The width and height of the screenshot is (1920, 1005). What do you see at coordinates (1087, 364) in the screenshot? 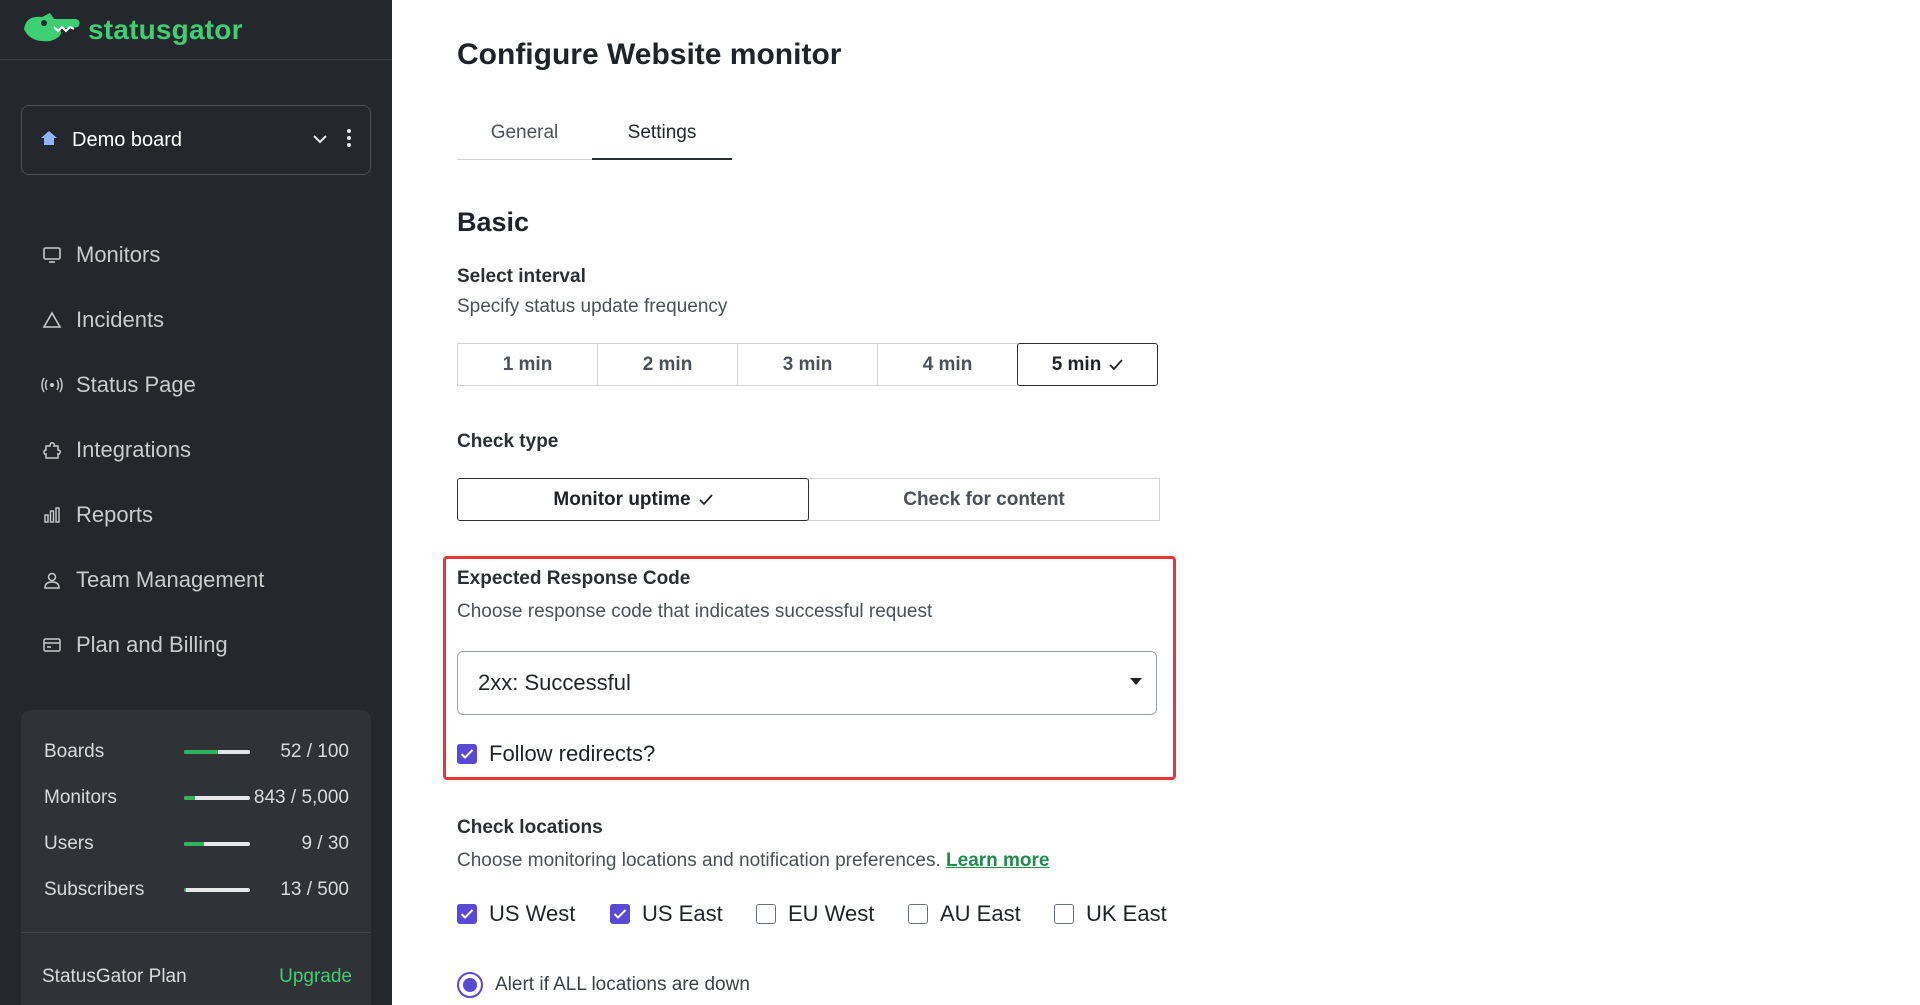
I see `interval-option-5min: 5 min` at bounding box center [1087, 364].